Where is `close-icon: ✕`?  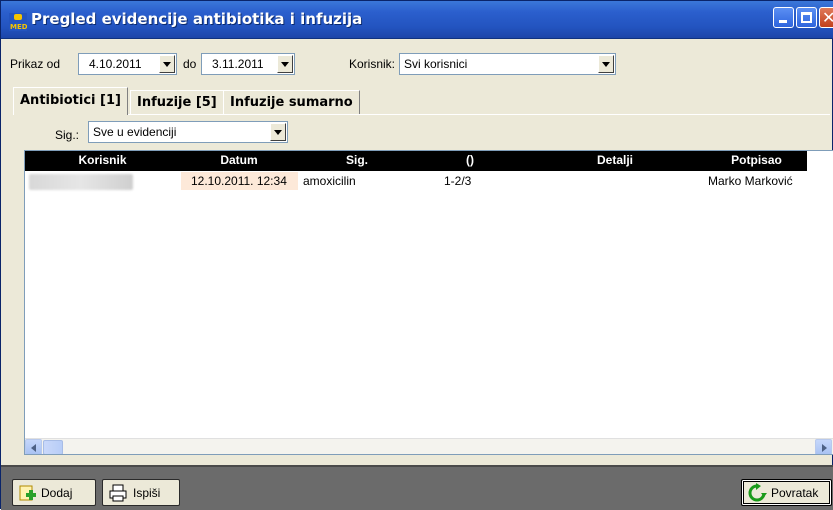
close-icon: ✕ is located at coordinates (827, 17).